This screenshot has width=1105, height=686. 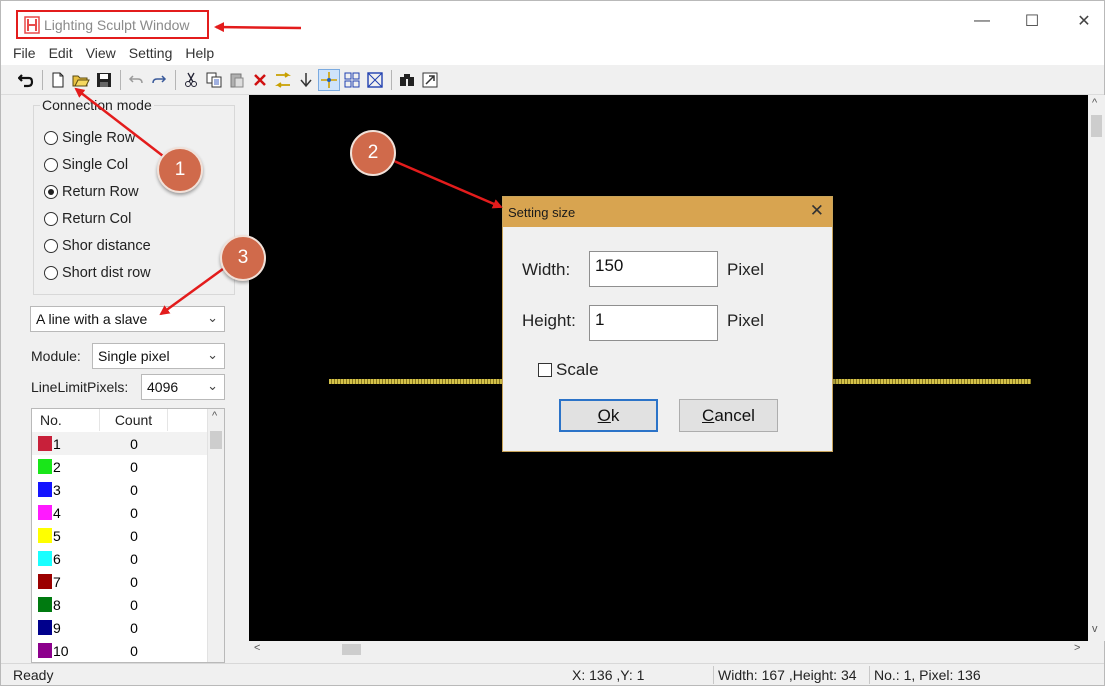 I want to click on menu-bar: File Edit View Setting Help, so click(x=552, y=53).